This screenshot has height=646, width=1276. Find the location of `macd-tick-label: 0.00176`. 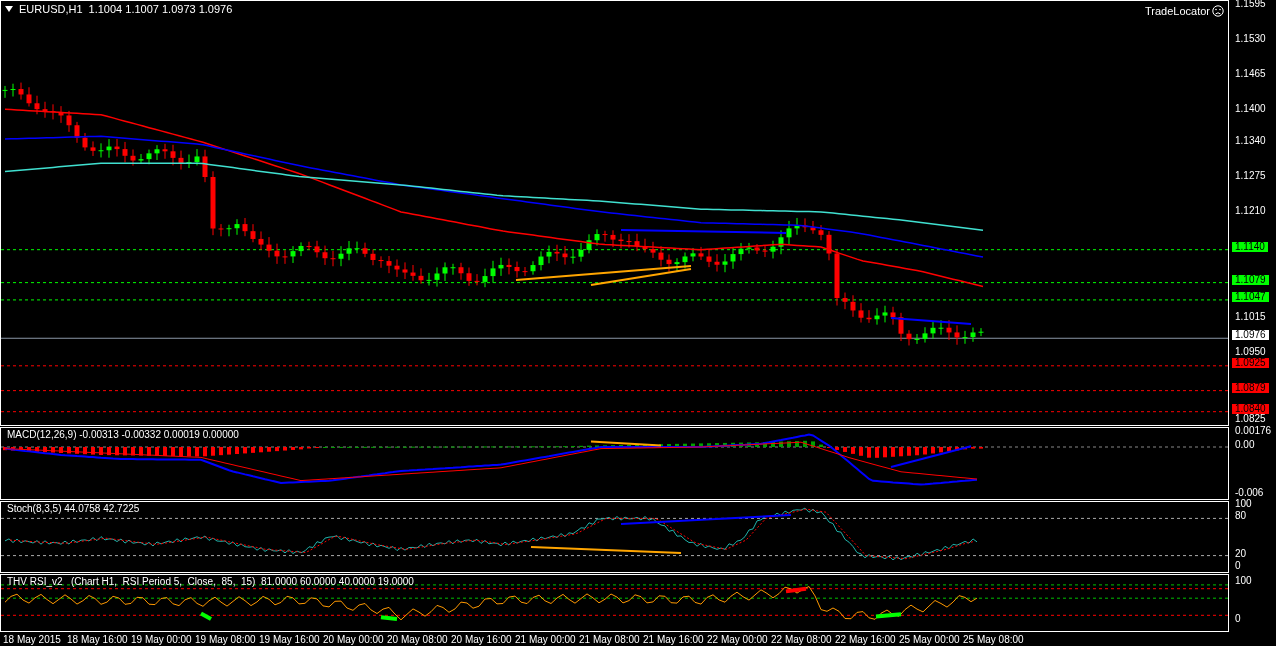

macd-tick-label: 0.00176 is located at coordinates (1253, 430).